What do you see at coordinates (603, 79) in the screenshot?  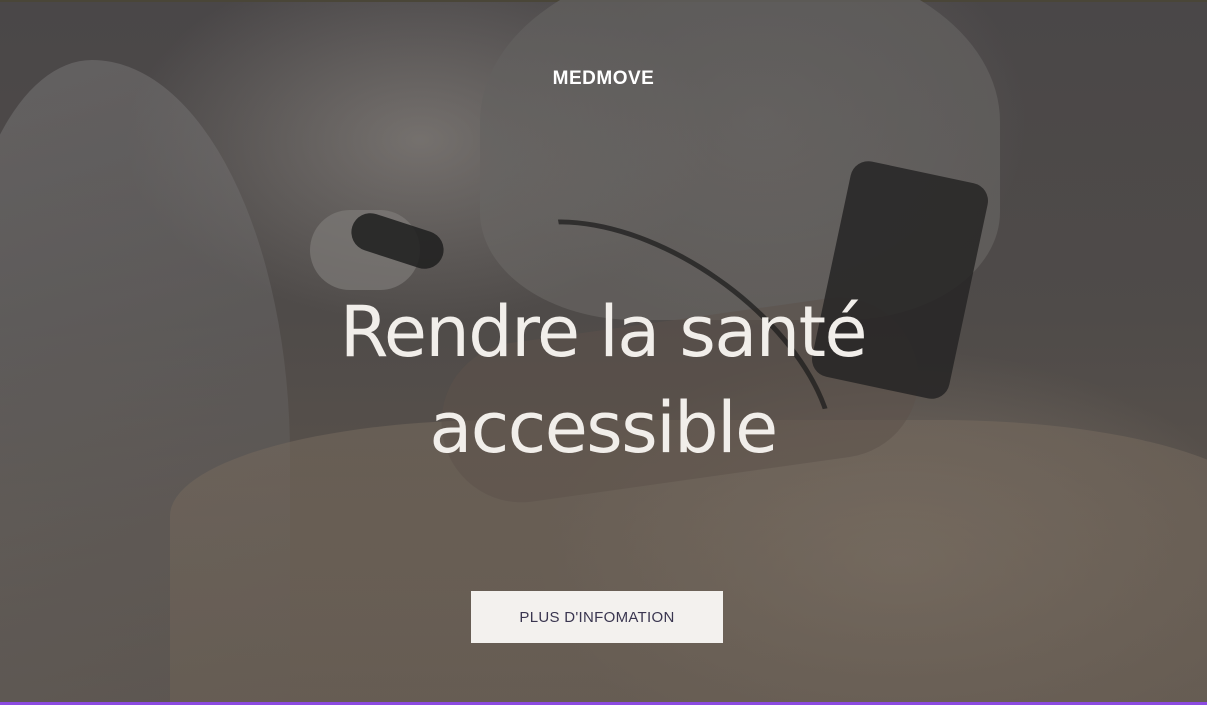 I see `brand-logo: MEDMOVE` at bounding box center [603, 79].